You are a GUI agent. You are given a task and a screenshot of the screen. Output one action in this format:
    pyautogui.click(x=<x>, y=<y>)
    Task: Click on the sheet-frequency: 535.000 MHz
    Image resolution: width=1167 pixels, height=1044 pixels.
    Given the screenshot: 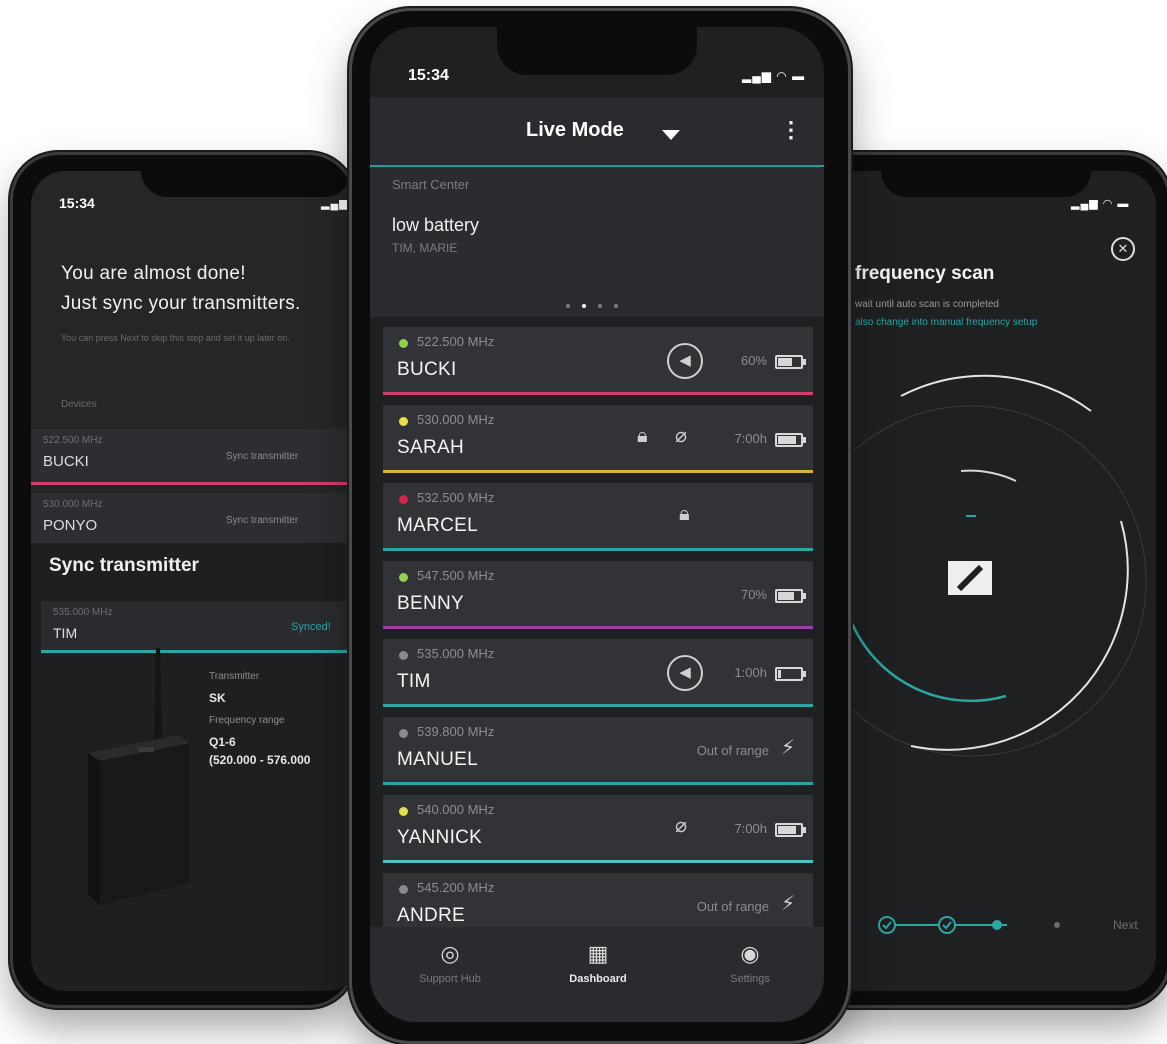 What is the action you would take?
    pyautogui.click(x=83, y=612)
    